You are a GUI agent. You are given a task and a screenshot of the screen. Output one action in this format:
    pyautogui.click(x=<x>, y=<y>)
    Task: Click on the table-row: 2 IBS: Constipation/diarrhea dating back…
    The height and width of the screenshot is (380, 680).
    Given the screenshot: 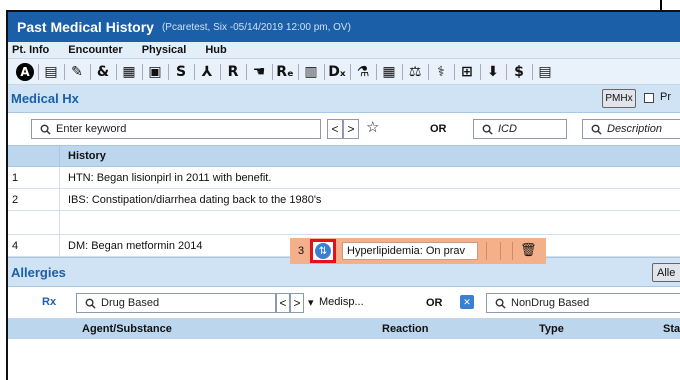 What is the action you would take?
    pyautogui.click(x=344, y=200)
    